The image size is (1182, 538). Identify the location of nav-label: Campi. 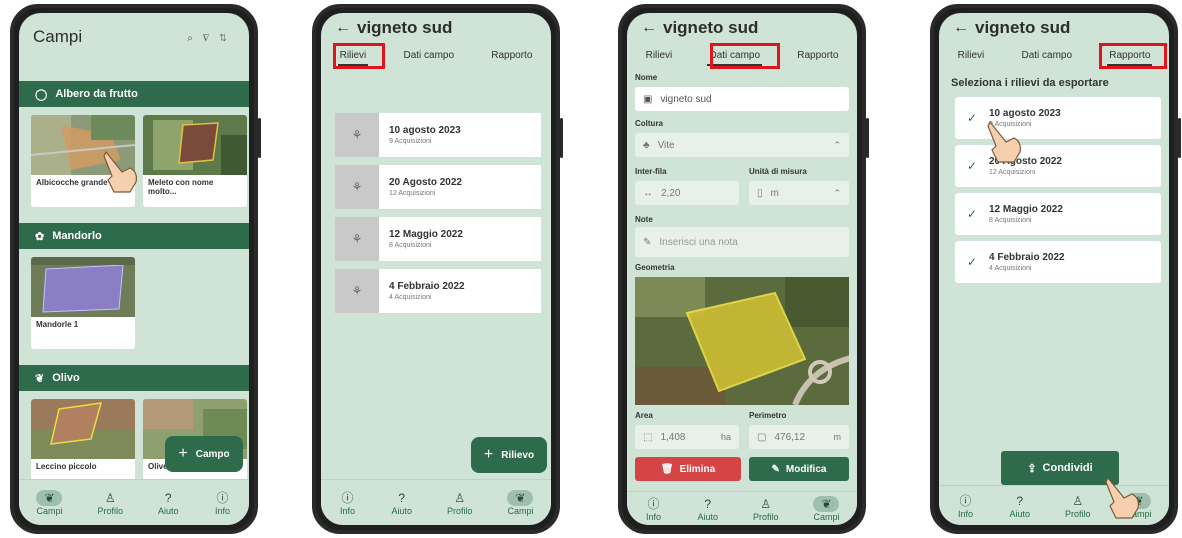
(520, 510).